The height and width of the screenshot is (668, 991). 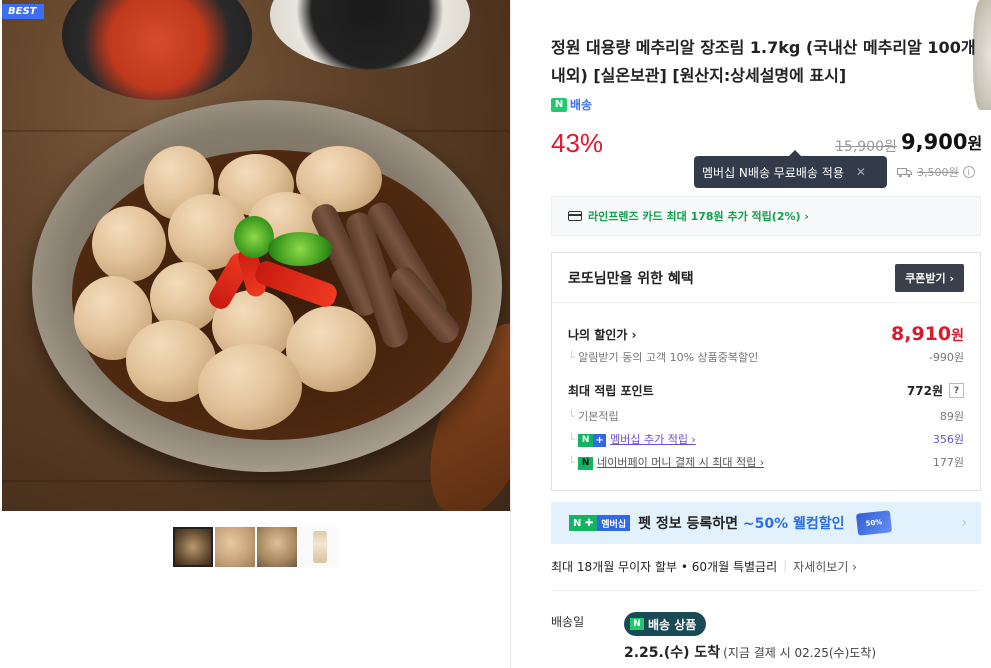 I want to click on my-price-unit: 원, so click(x=957, y=336).